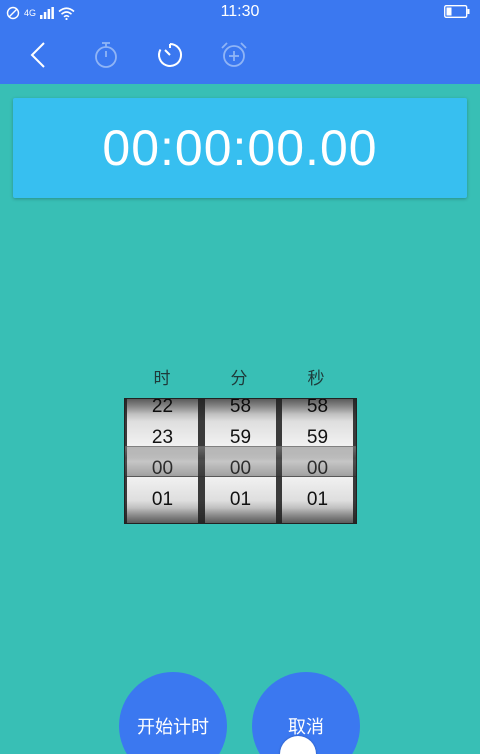 The width and height of the screenshot is (480, 754). I want to click on alarm-add-icon, so click(234, 54).